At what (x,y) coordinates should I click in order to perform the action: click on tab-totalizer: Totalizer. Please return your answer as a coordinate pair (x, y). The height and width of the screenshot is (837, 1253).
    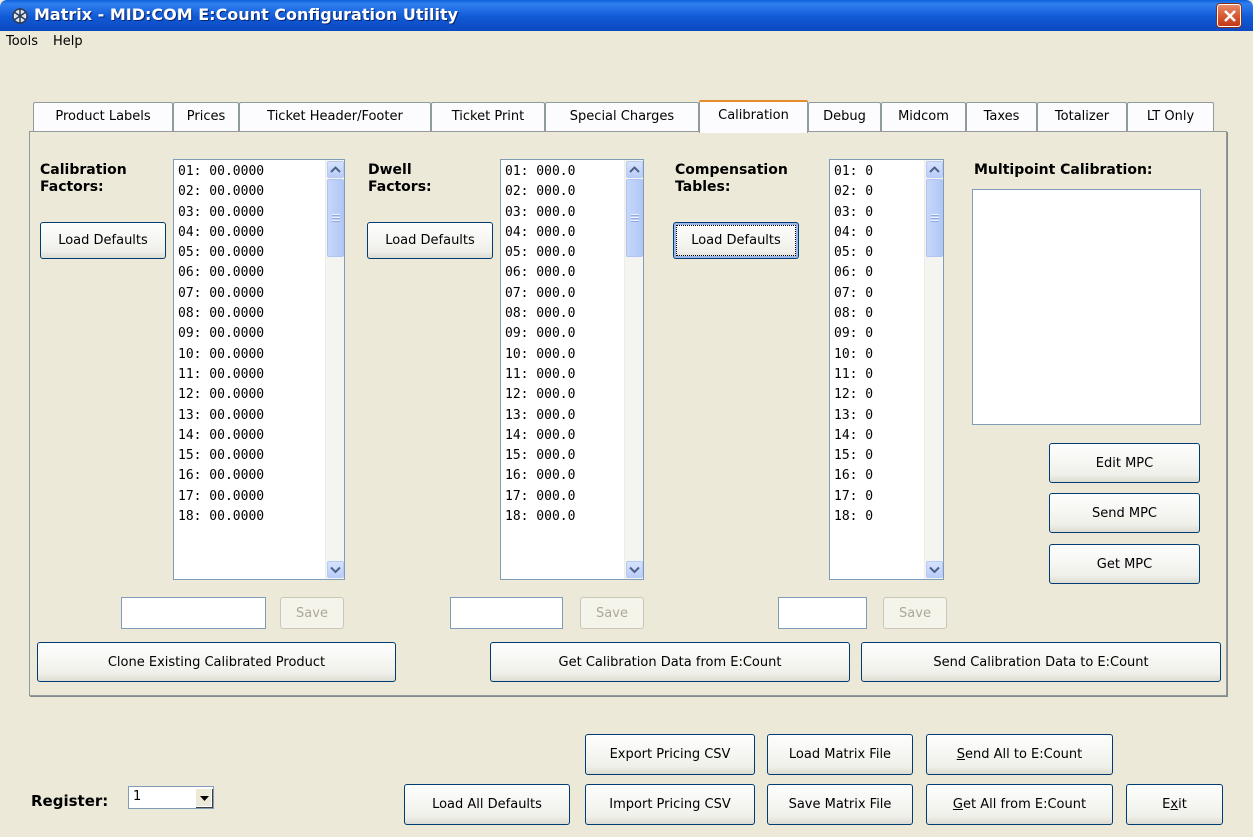
    Looking at the image, I should click on (1082, 117).